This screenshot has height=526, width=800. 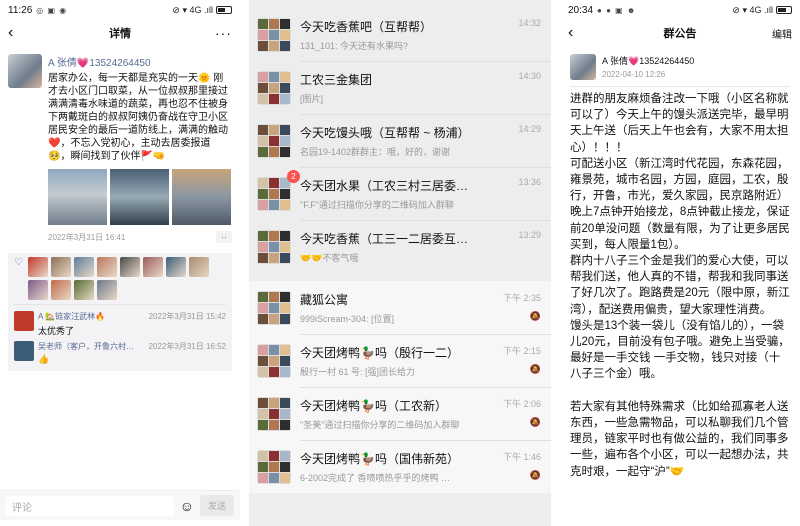 I want to click on chat-name: 今天团烤鸭🦆吗（工农新）, so click(x=373, y=405).